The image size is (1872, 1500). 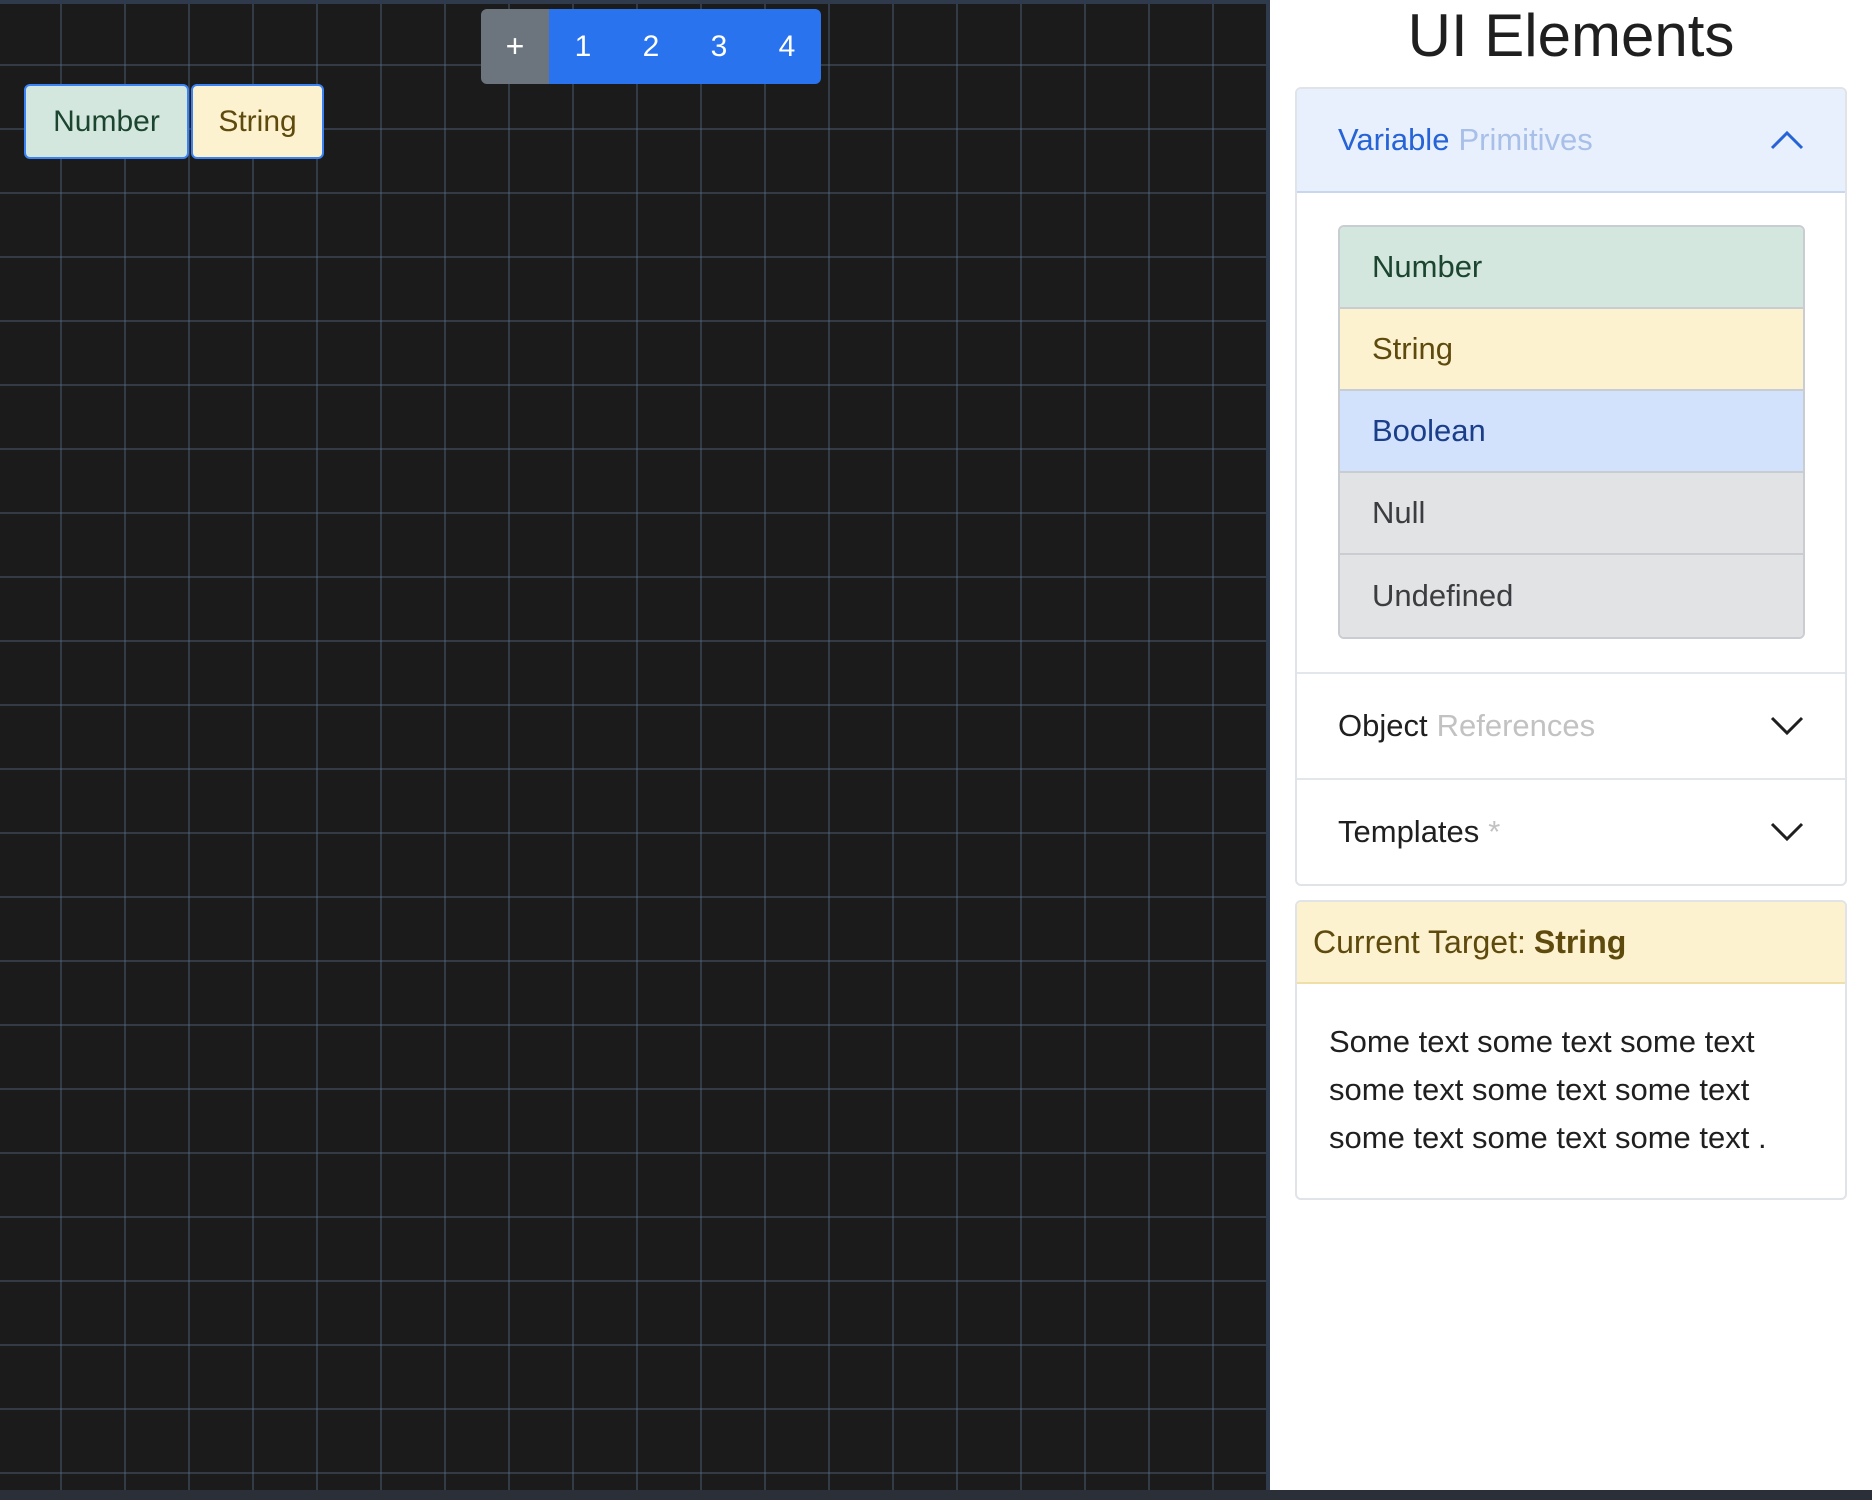 What do you see at coordinates (1525, 139) in the screenshot?
I see `accordion-subtitle: Primitives` at bounding box center [1525, 139].